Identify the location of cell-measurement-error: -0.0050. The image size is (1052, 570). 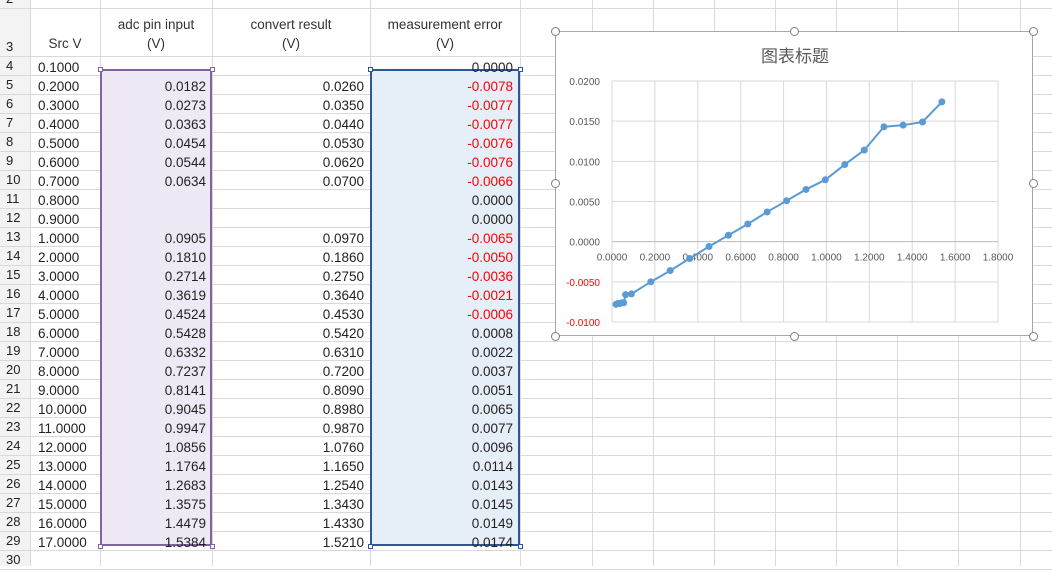
(441, 257).